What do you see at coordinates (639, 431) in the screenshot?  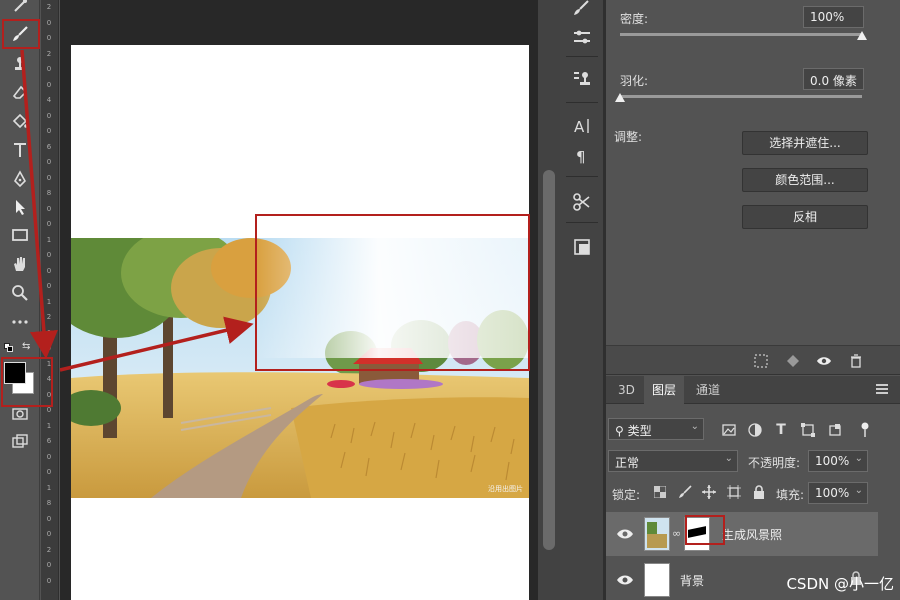 I see `filter-kind-value: 类型` at bounding box center [639, 431].